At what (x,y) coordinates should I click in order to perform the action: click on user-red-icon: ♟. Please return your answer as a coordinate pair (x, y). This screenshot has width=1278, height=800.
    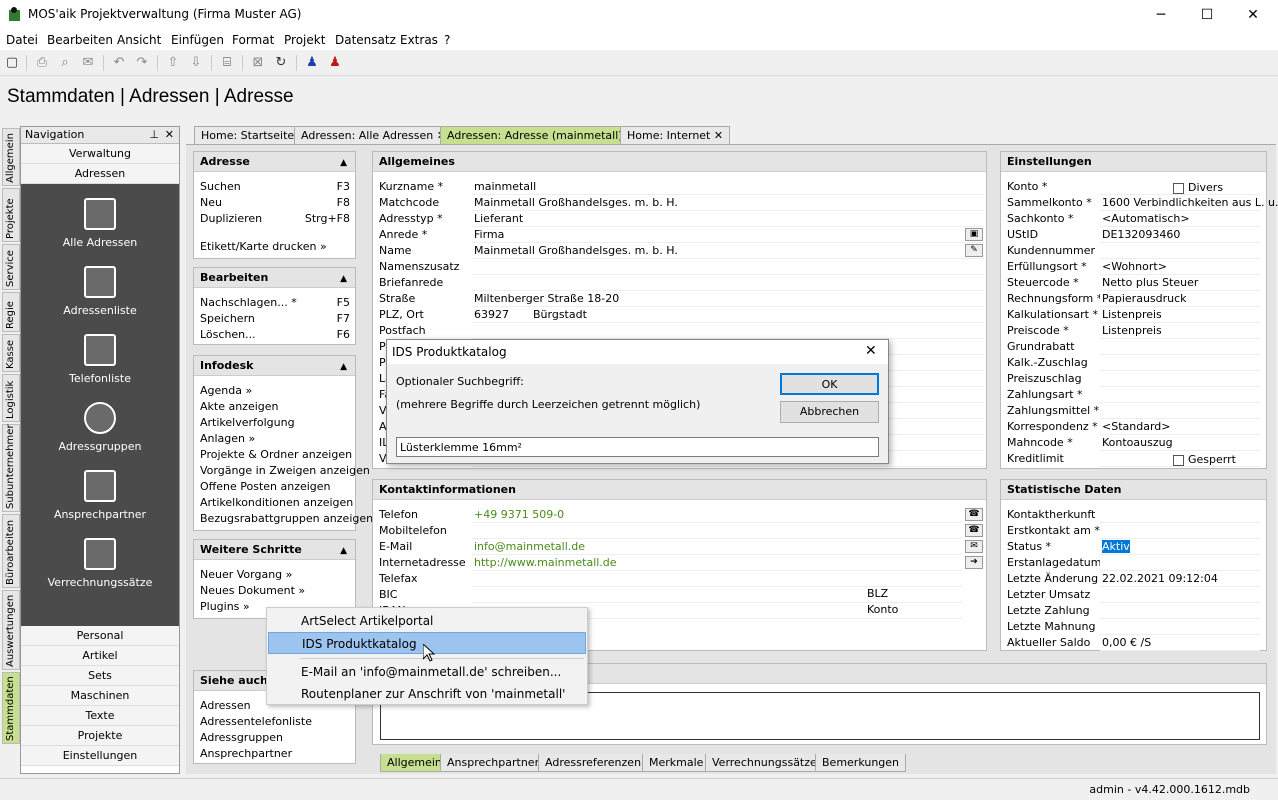
    Looking at the image, I should click on (335, 63).